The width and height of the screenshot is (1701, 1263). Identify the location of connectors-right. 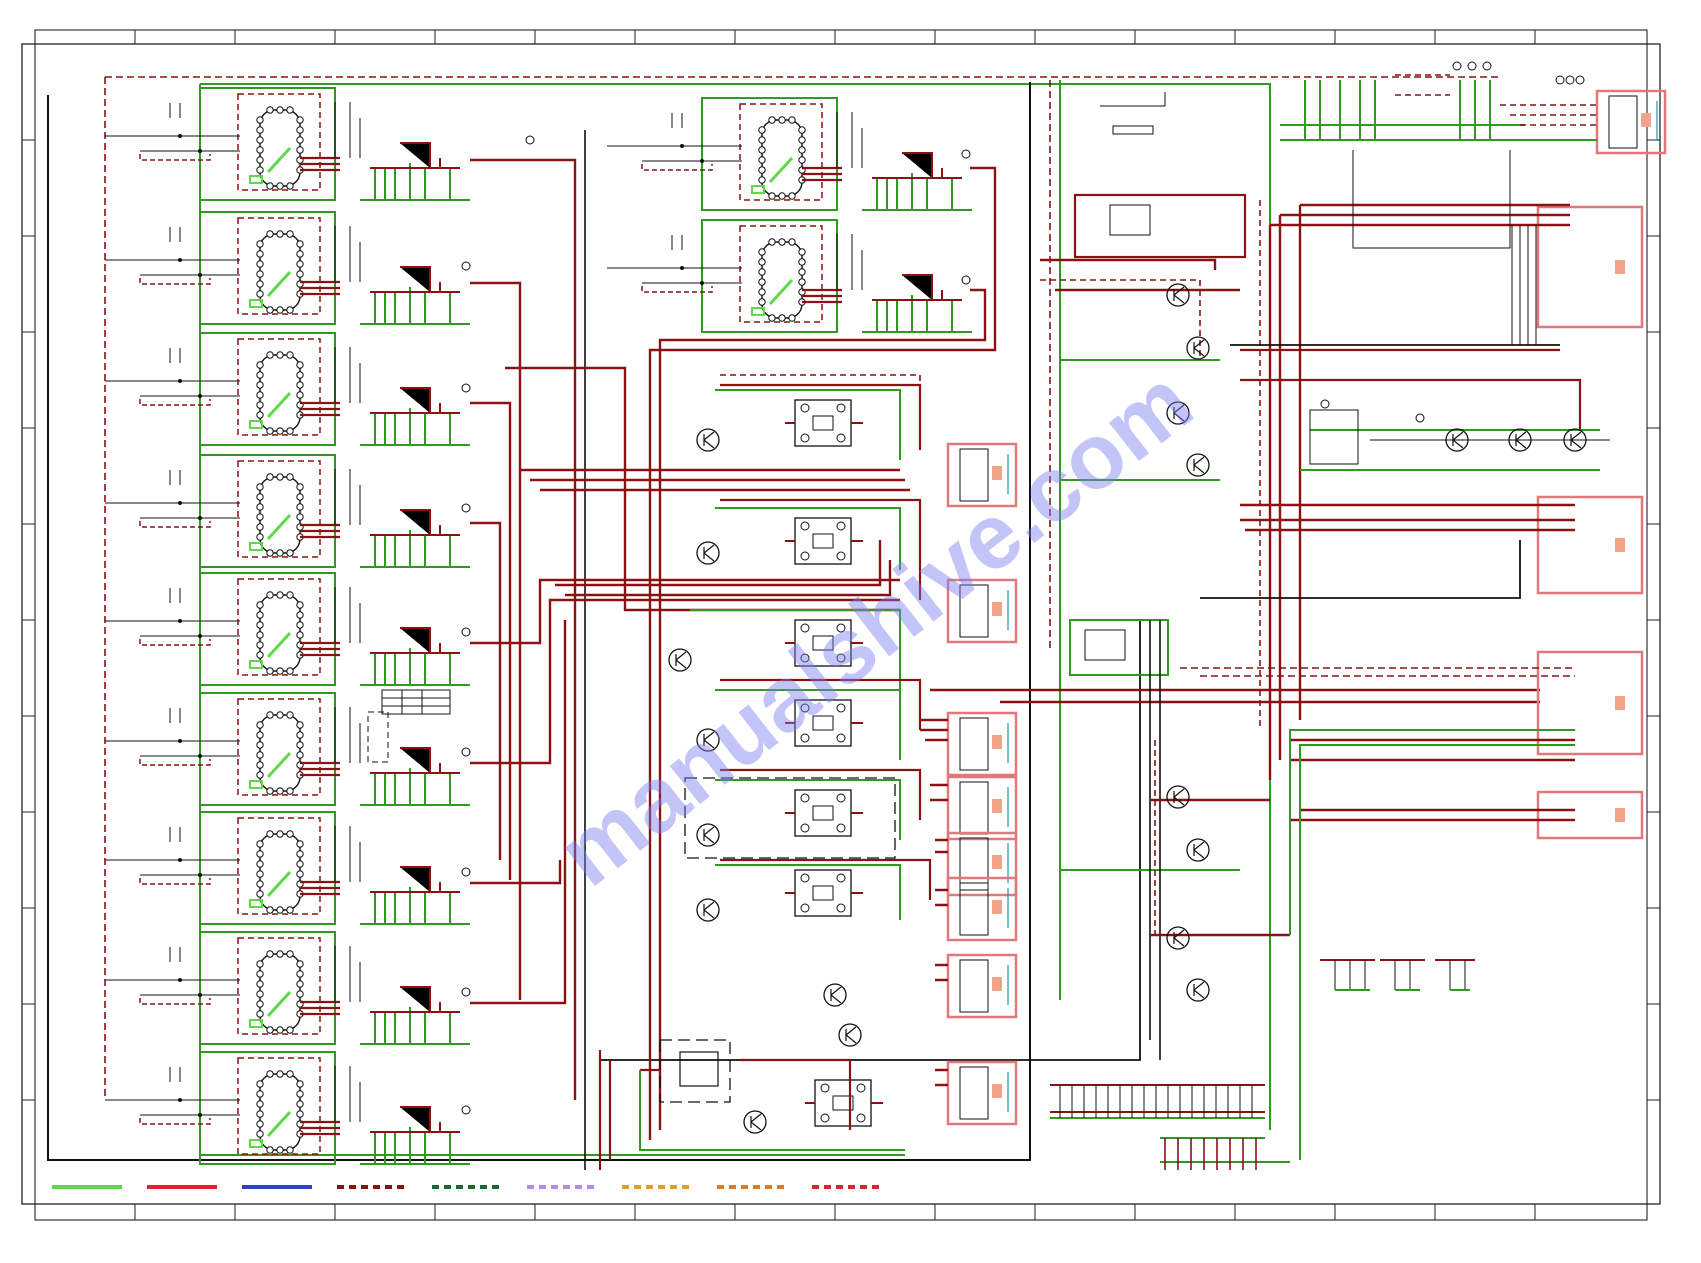
(1601, 464).